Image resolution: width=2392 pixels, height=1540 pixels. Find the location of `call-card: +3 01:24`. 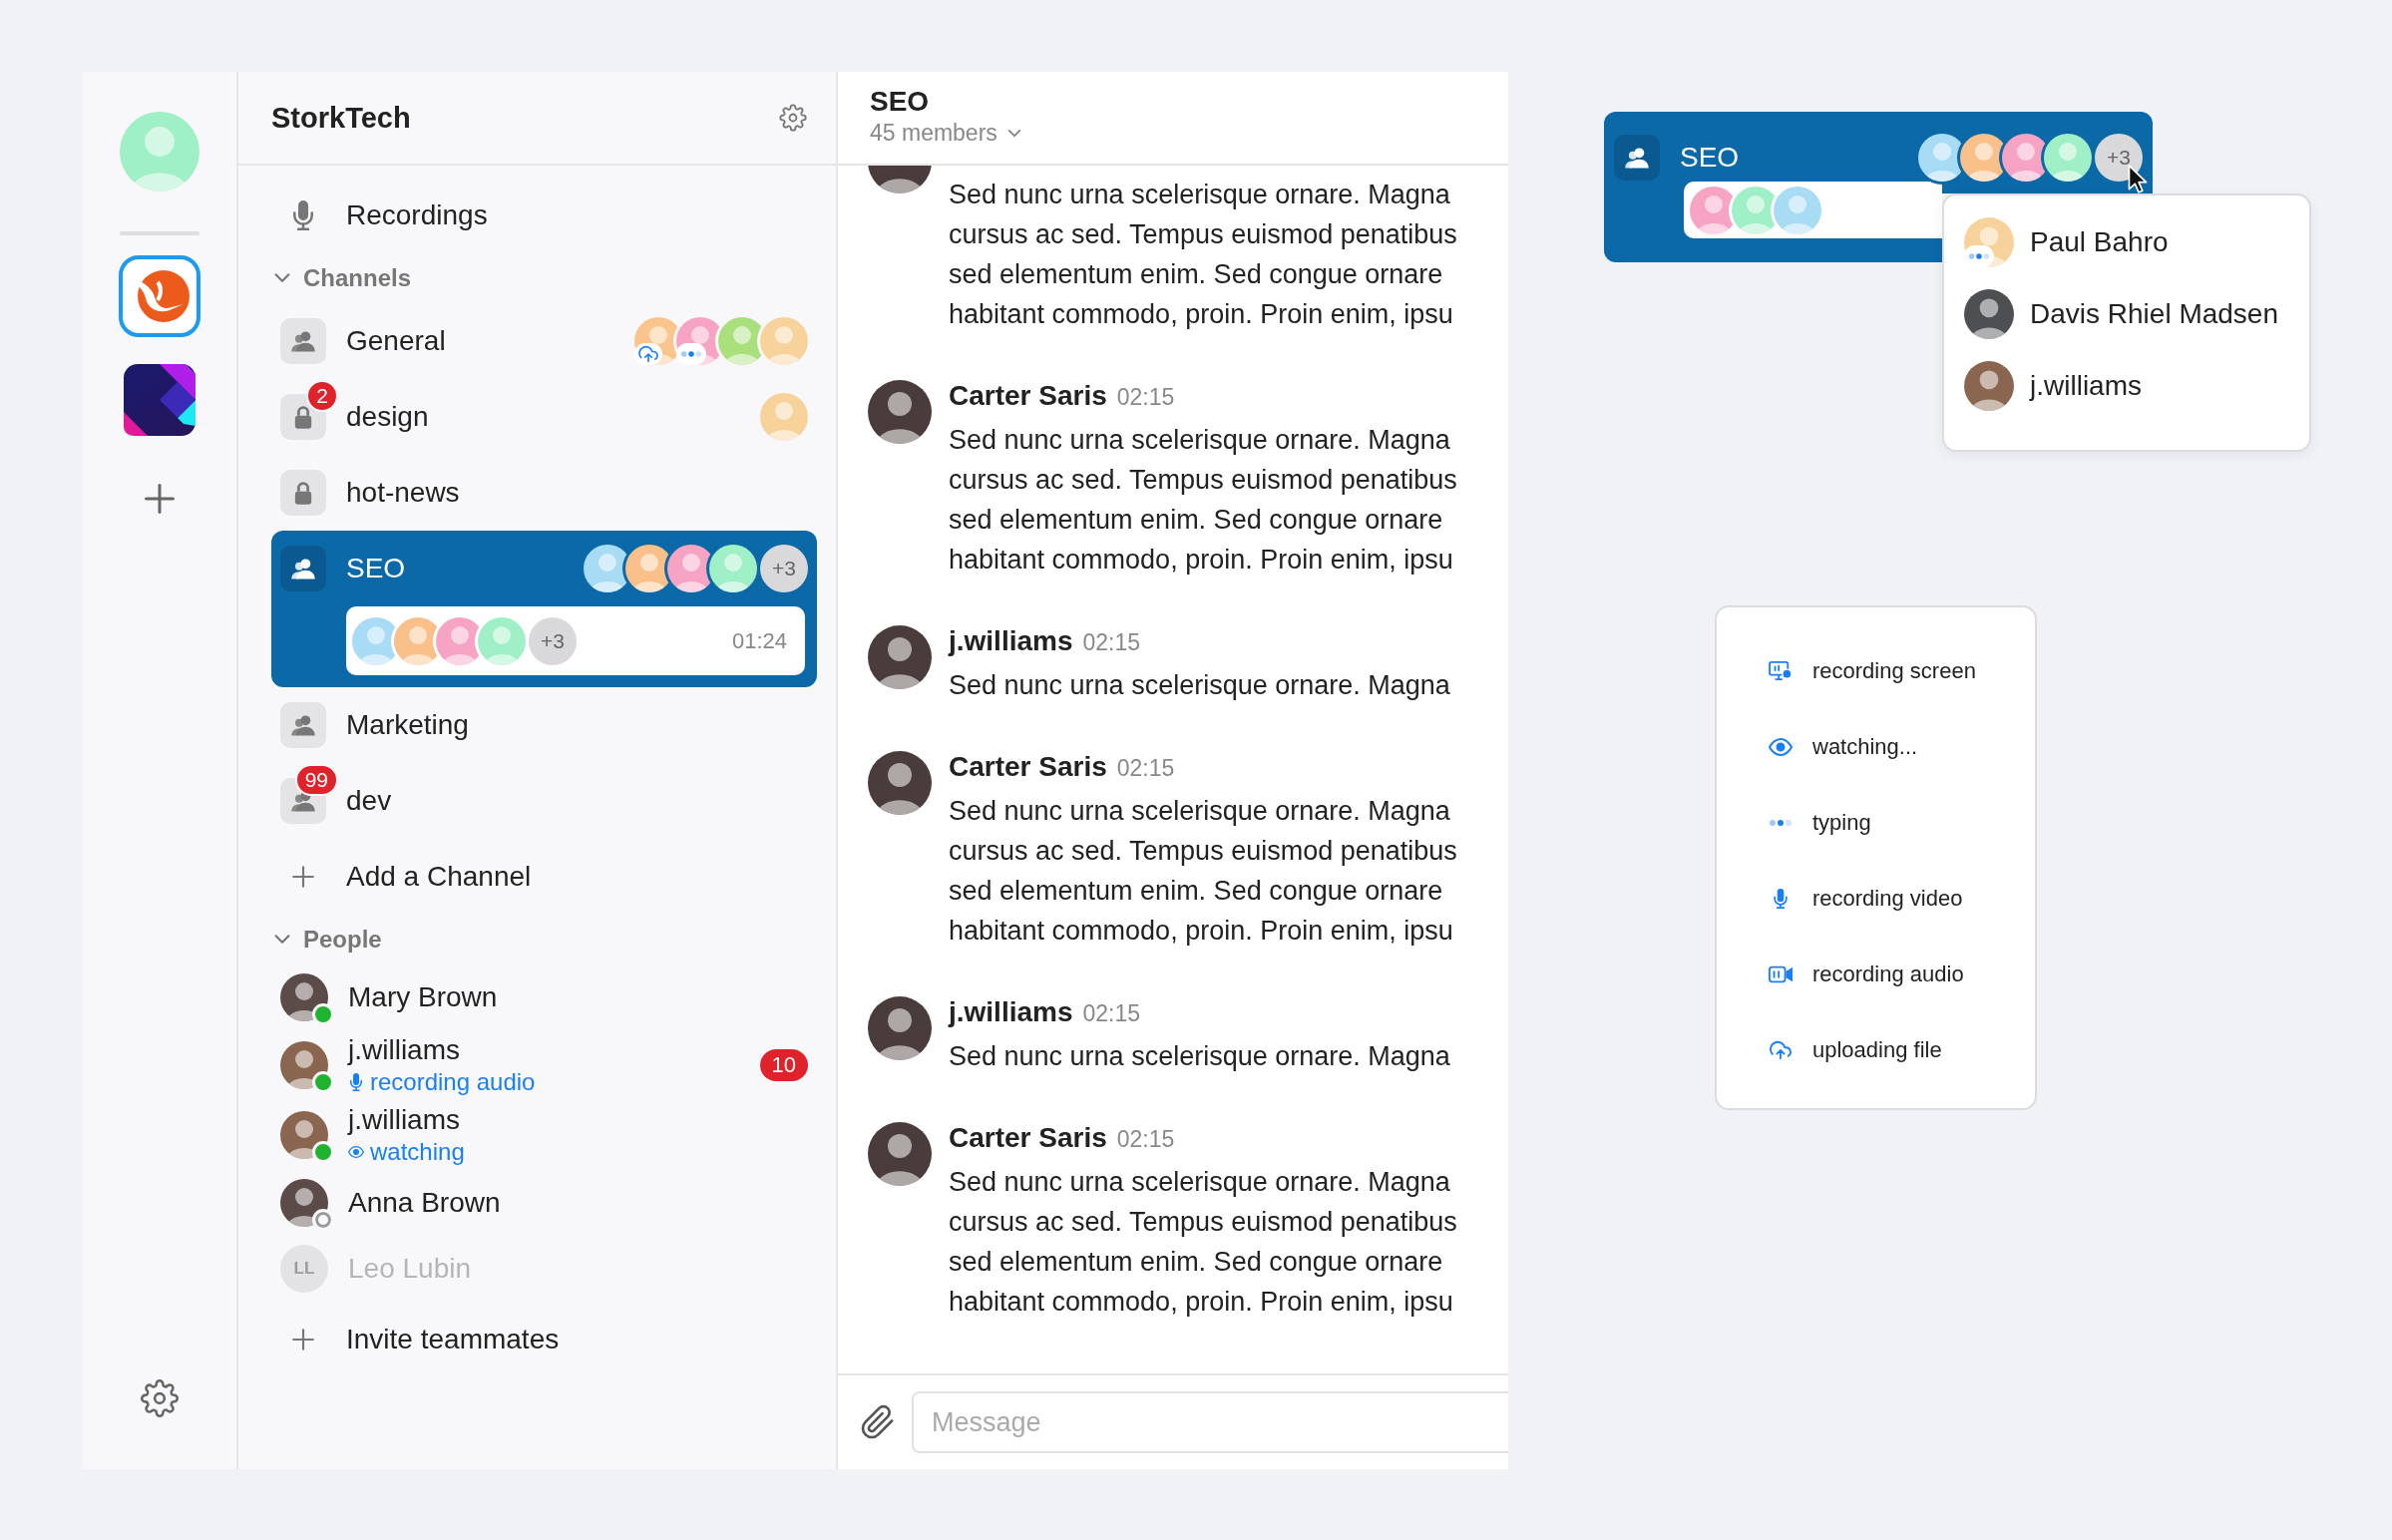

call-card: +3 01:24 is located at coordinates (575, 640).